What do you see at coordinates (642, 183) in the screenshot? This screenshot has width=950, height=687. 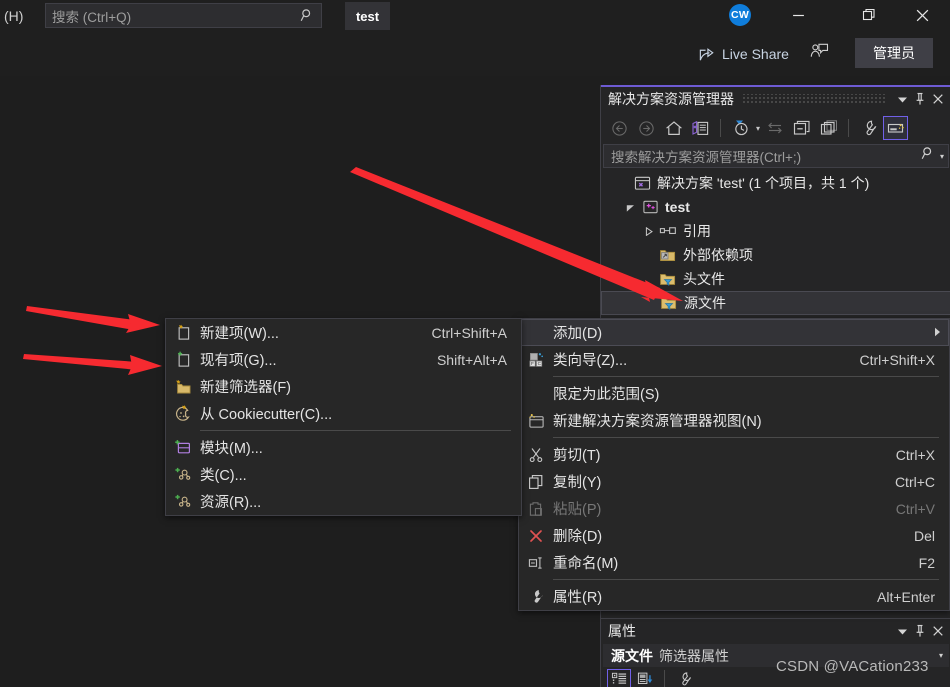 I see `solution-icon` at bounding box center [642, 183].